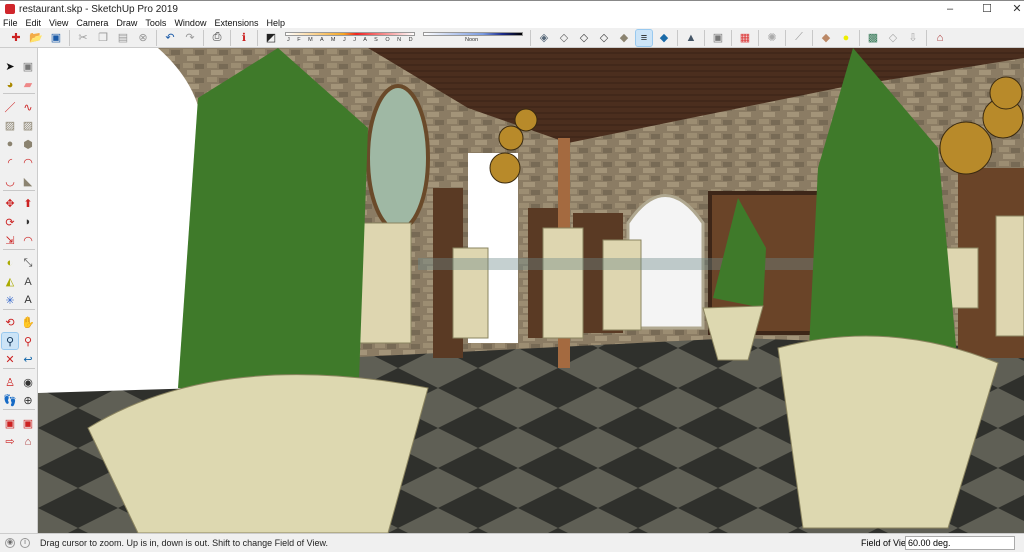  I want to click on protractor-icon: ◭, so click(10, 282).